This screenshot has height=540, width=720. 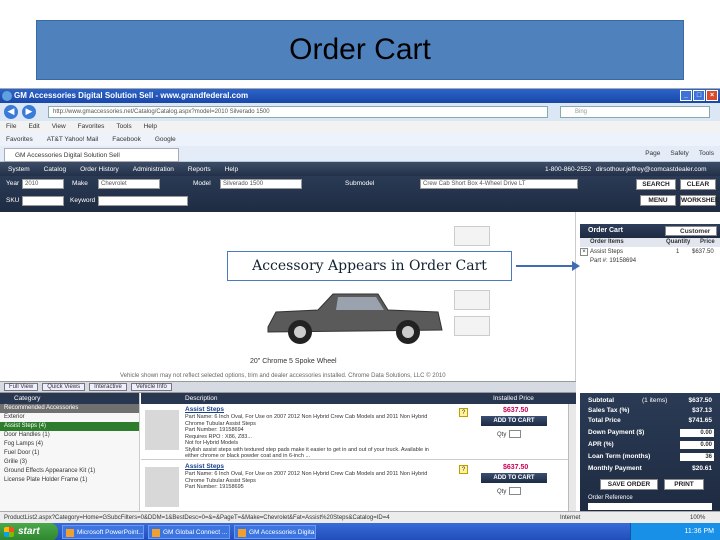 What do you see at coordinates (151, 387) in the screenshot?
I see `tab-vehicle-info: Vehicle Info` at bounding box center [151, 387].